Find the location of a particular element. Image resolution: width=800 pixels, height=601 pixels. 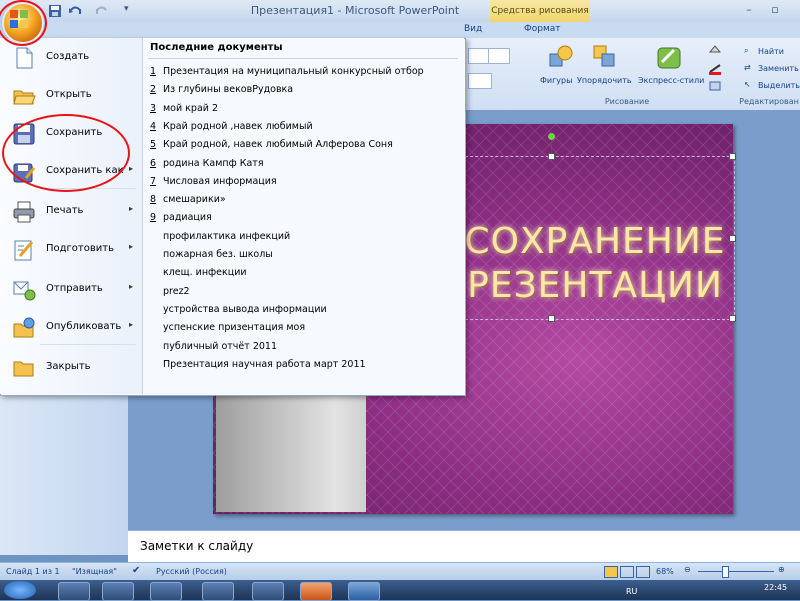

language-indicator: Русский (Россия) is located at coordinates (191, 571).